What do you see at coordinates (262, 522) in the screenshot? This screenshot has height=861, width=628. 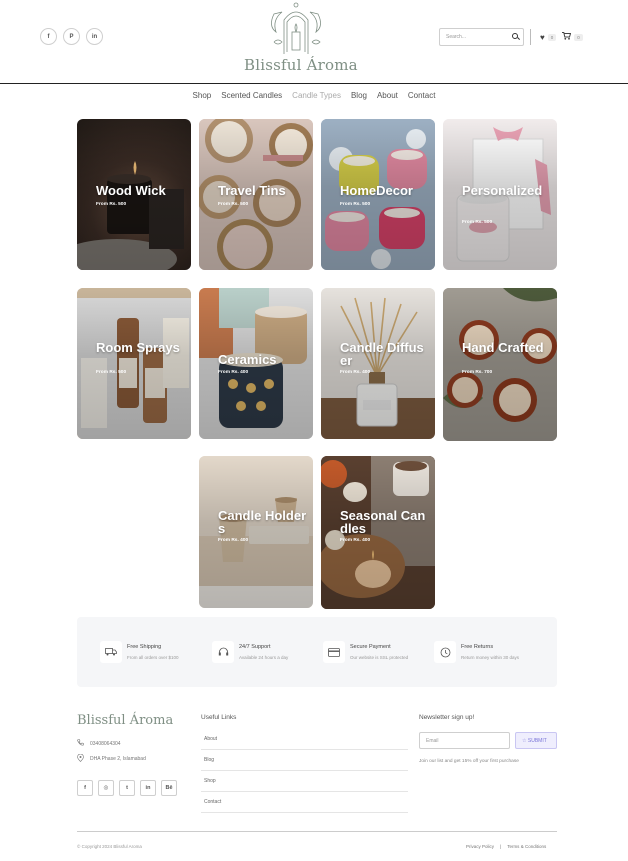 I see `category-title: Candle Holders` at bounding box center [262, 522].